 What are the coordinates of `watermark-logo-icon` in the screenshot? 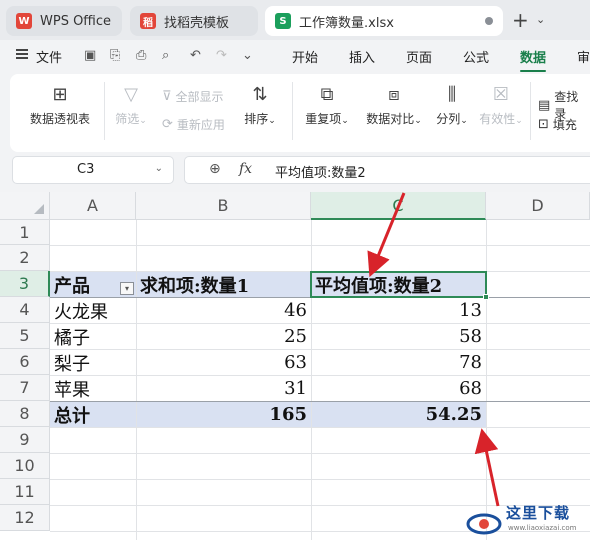 It's located at (484, 524).